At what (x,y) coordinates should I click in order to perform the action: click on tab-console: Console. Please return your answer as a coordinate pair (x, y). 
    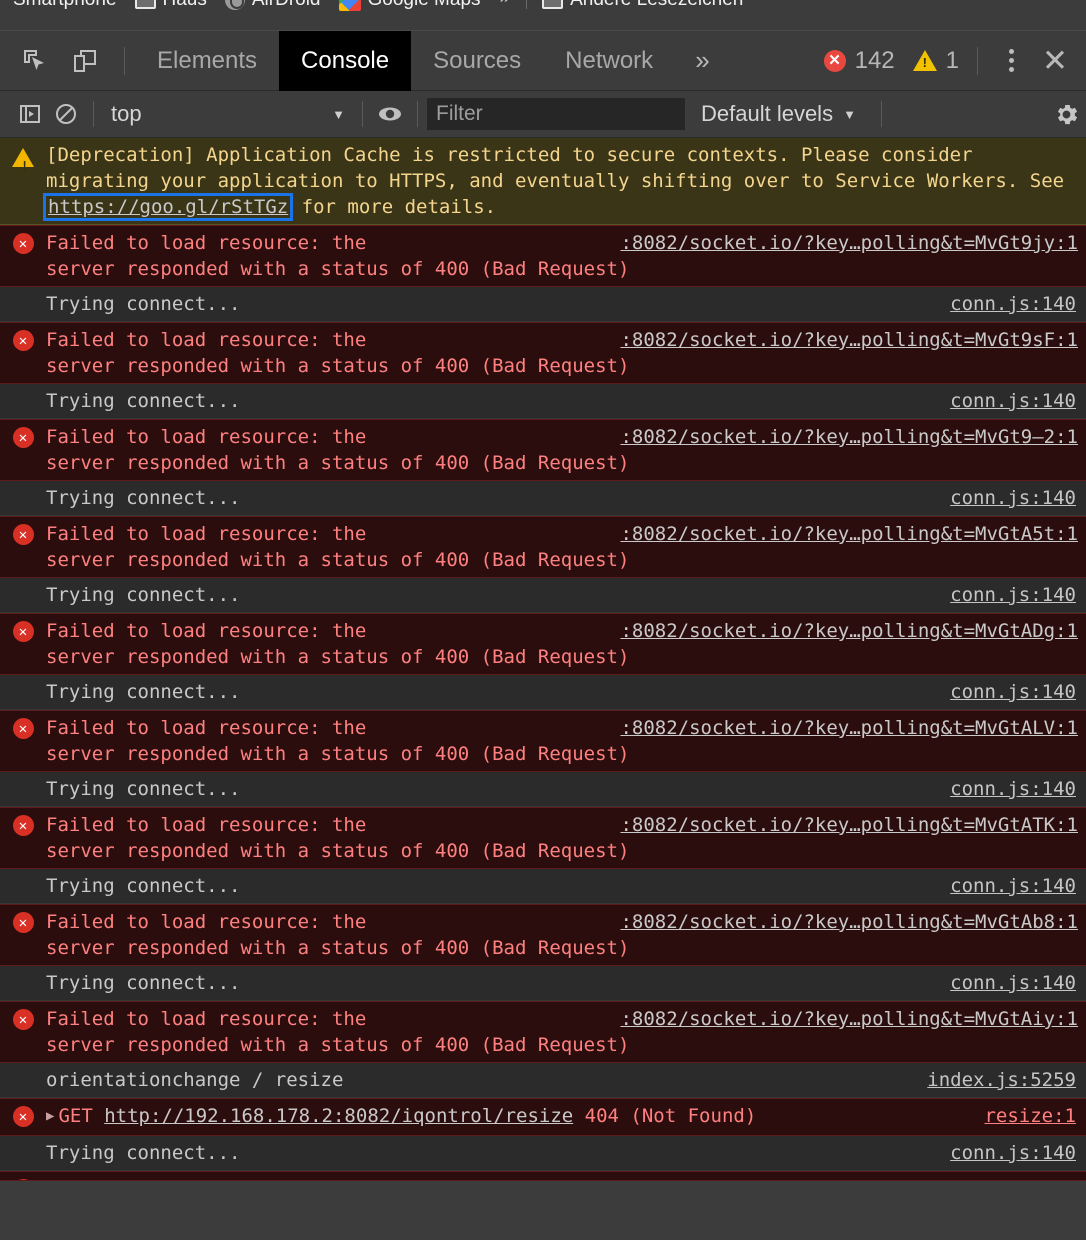
    Looking at the image, I should click on (345, 60).